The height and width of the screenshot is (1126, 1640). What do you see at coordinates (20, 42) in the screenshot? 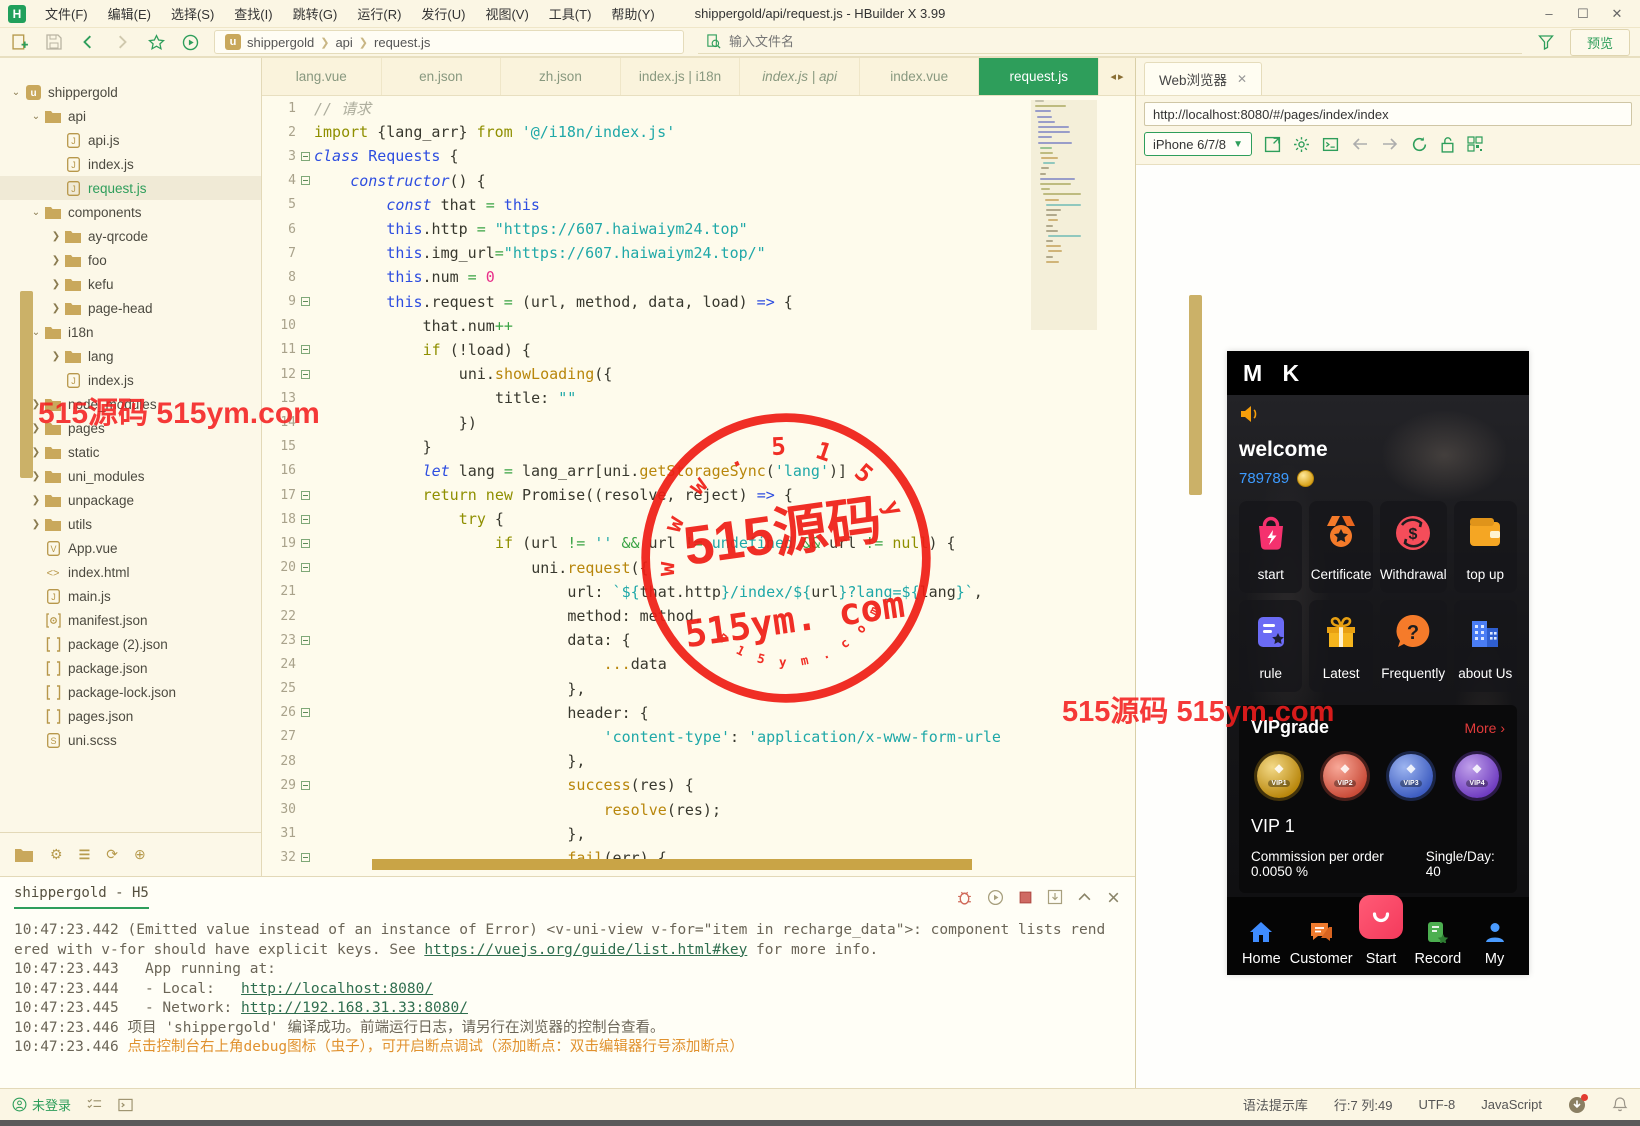
I see `new-file-icon` at bounding box center [20, 42].